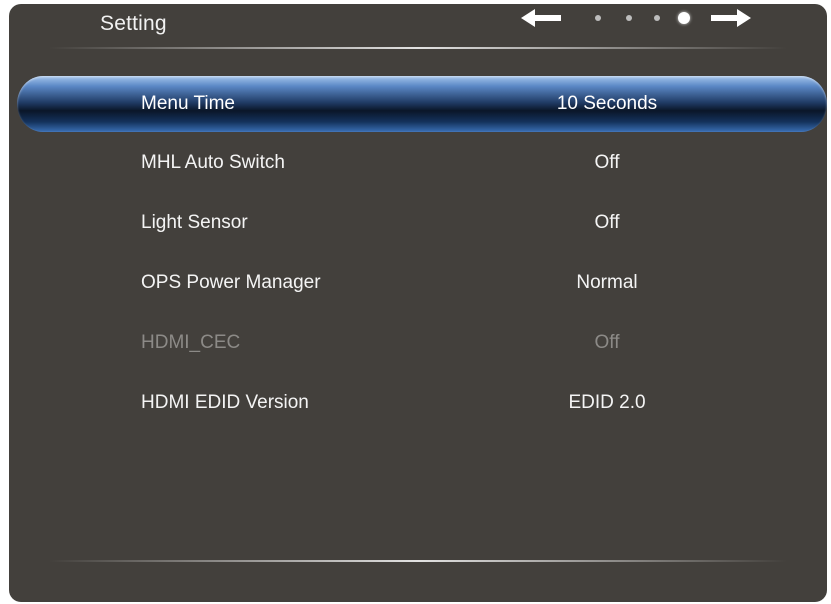  I want to click on menu-item-label: MHL Auto Switch, so click(213, 162).